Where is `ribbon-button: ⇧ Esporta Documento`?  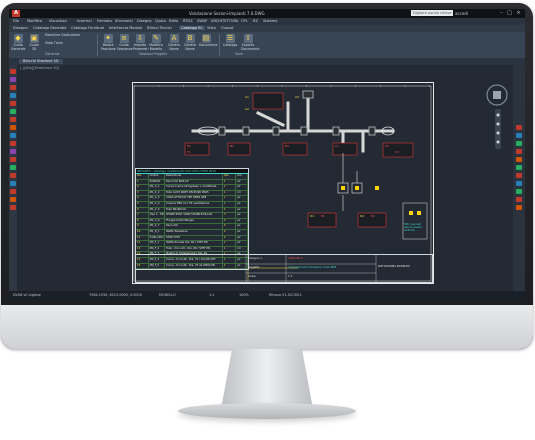
ribbon-button: ⇧ Esporta Documento is located at coordinates (250, 42).